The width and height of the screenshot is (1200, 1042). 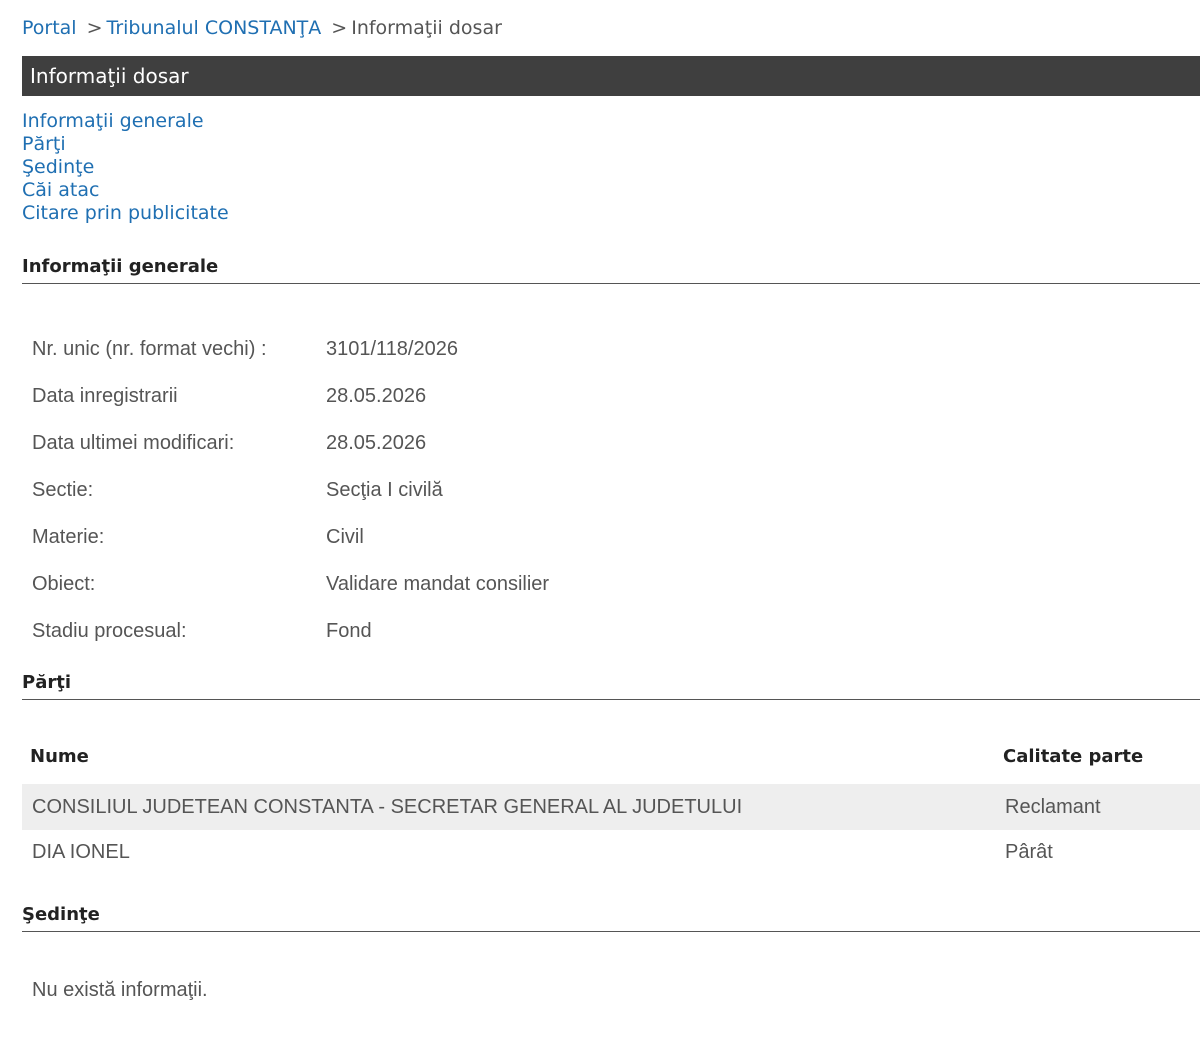 I want to click on nav-link-informatii-generale: Informaţii generale, so click(x=125, y=121).